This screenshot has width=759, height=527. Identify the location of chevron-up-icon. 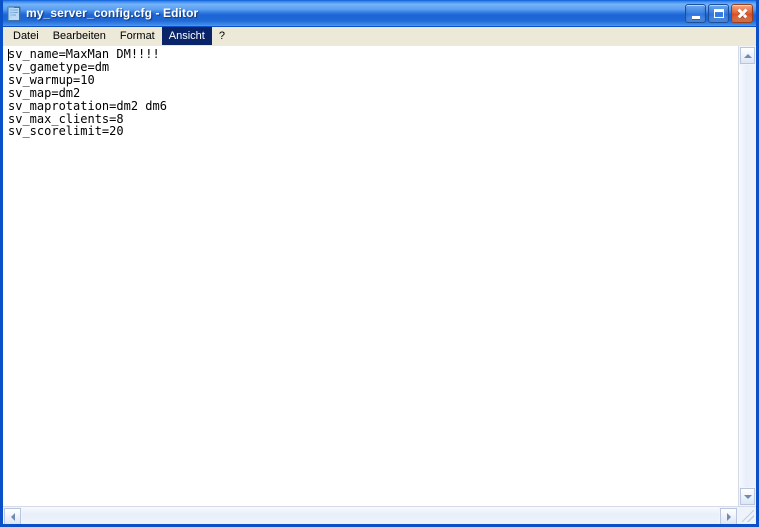
(747, 55).